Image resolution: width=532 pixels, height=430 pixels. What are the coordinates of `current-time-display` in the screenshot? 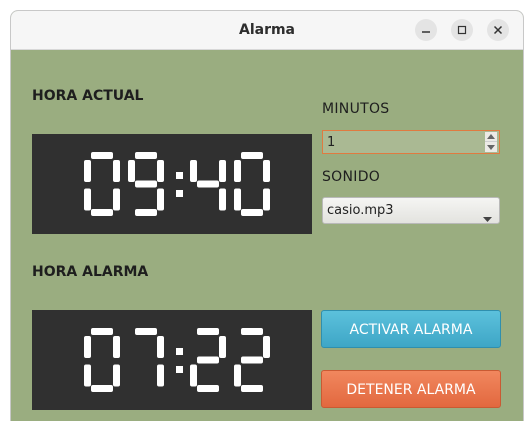 It's located at (172, 184).